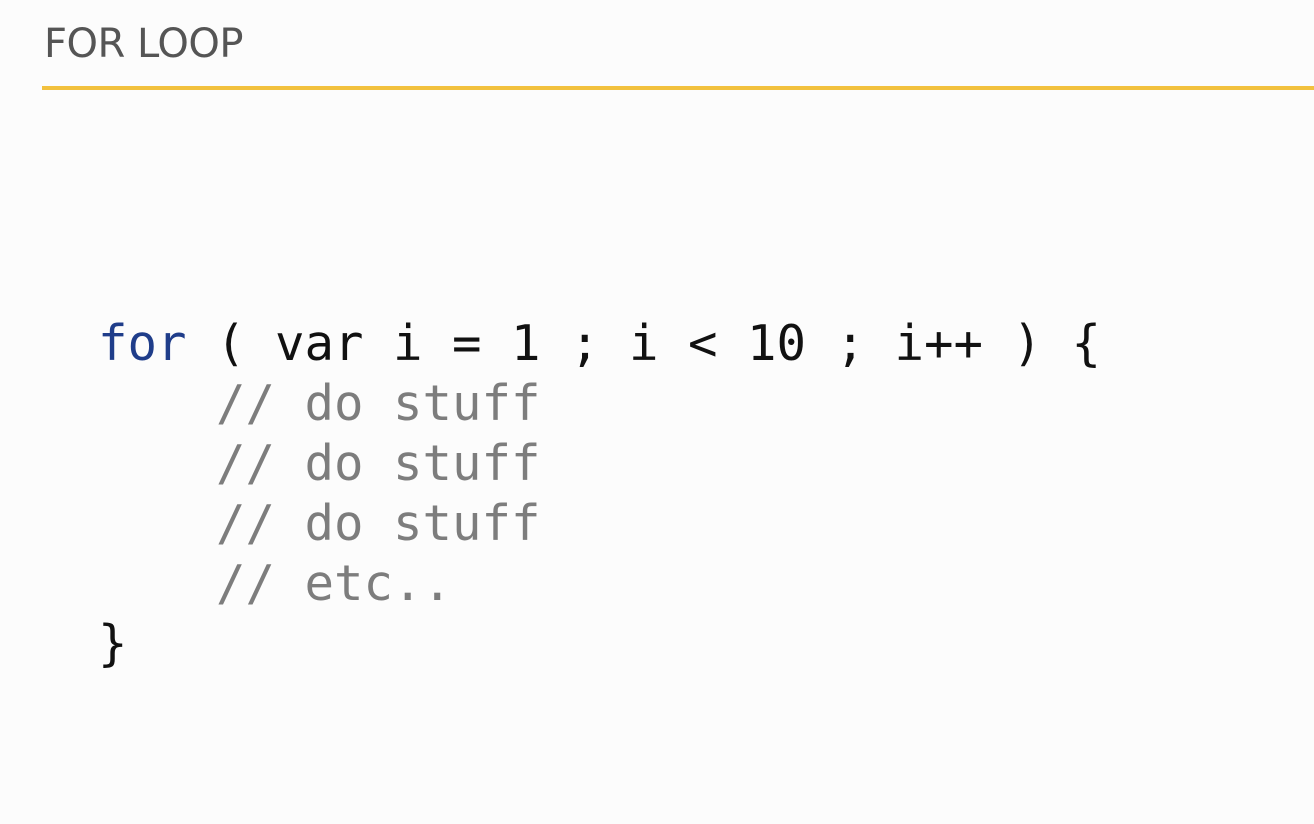 The image size is (1314, 824). Describe the element at coordinates (678, 88) in the screenshot. I see `title-divider` at that location.